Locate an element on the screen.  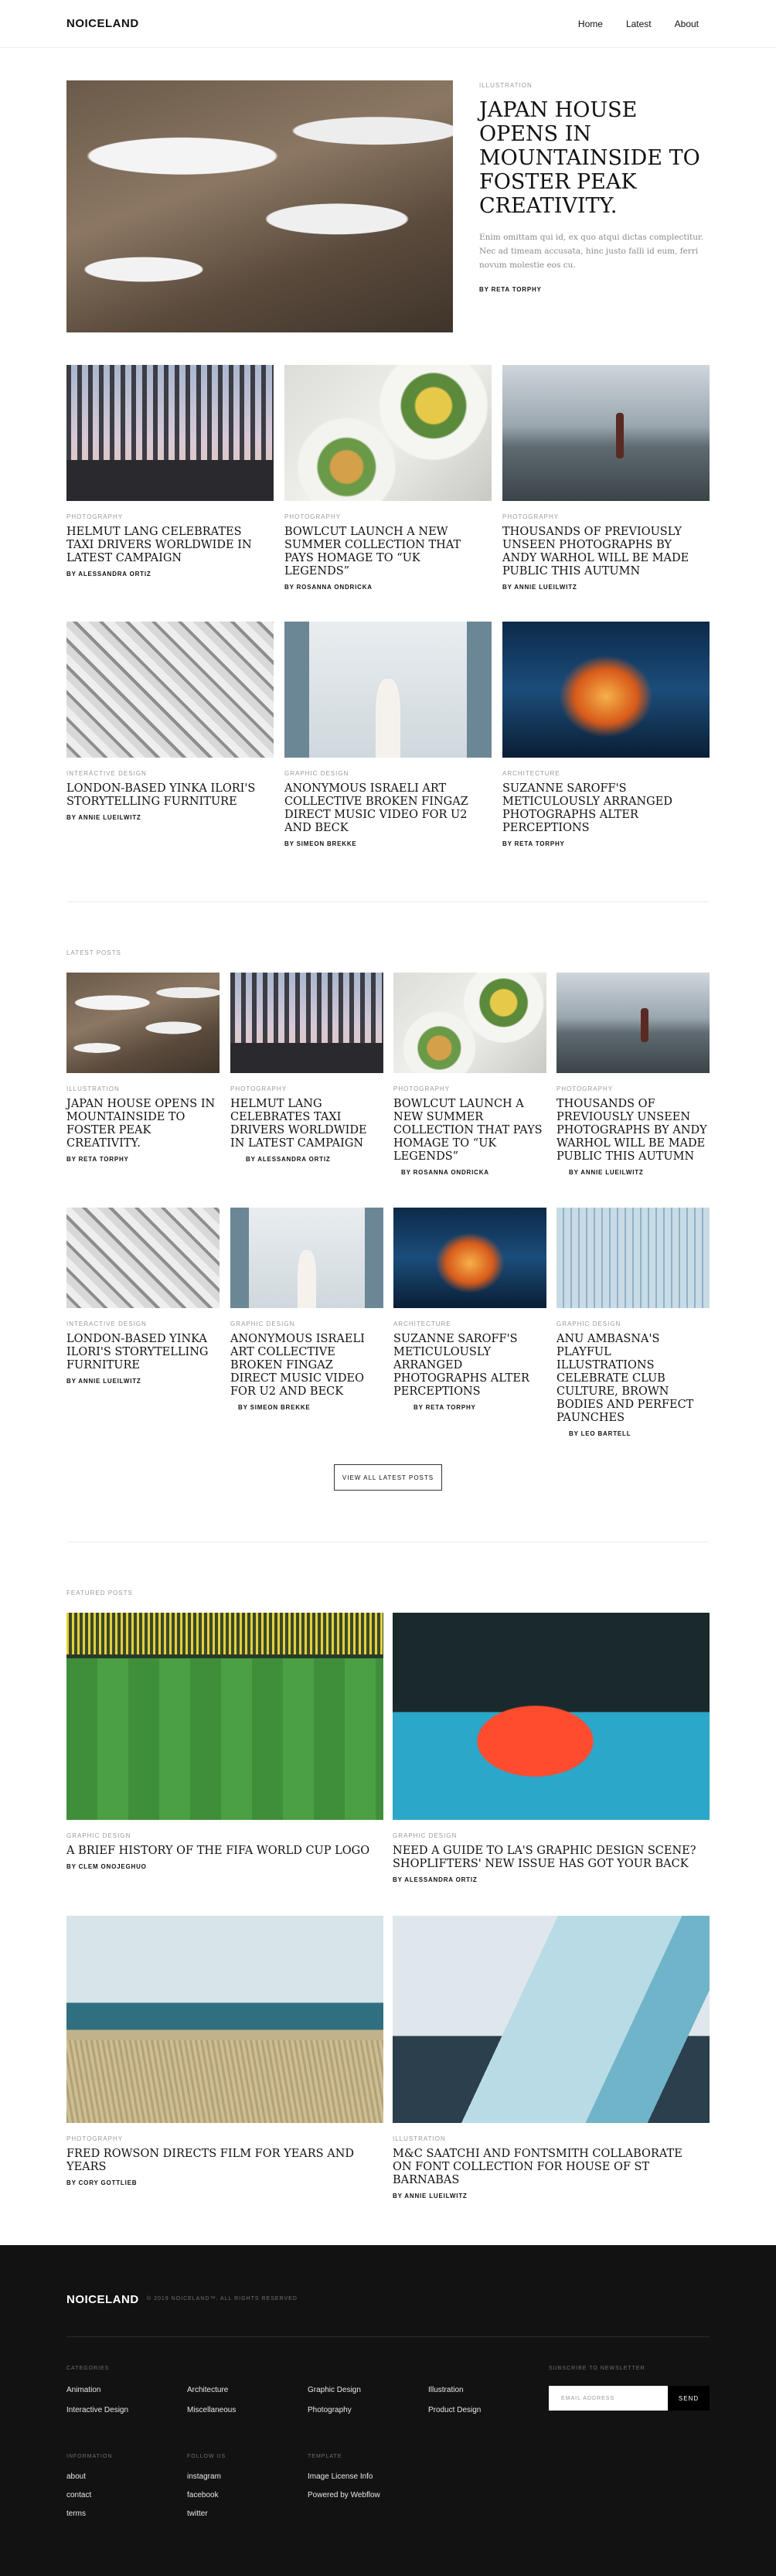
footer-category-link: Miscellaneous is located at coordinates (211, 2410).